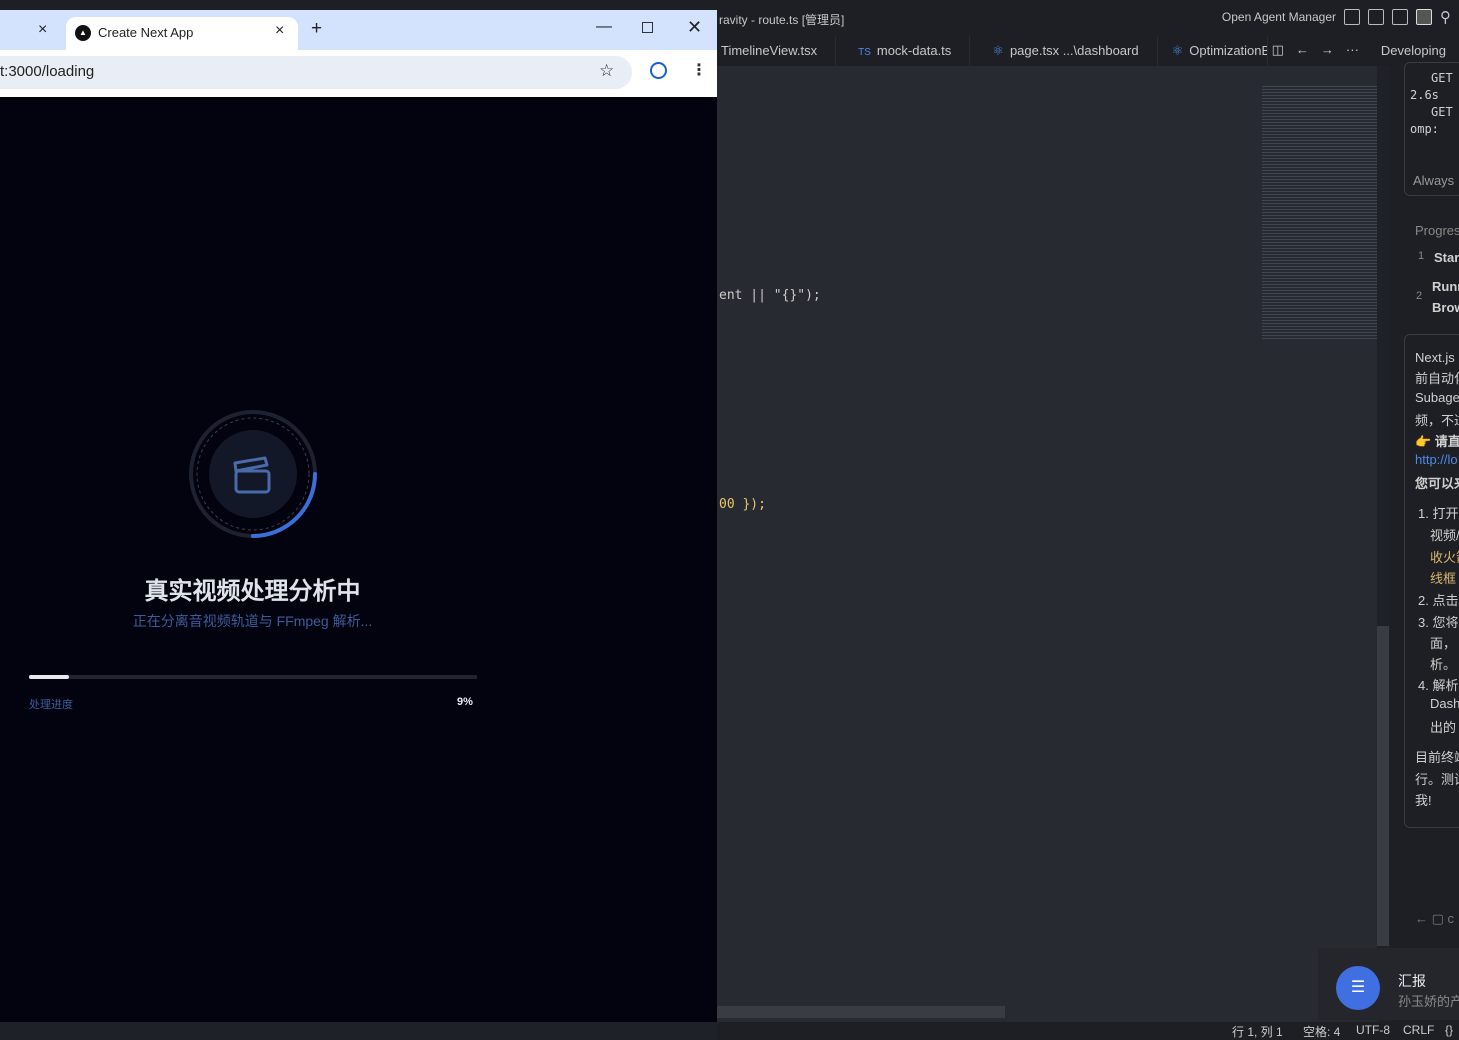  What do you see at coordinates (1400, 17) in the screenshot?
I see `toggle-panel-icon` at bounding box center [1400, 17].